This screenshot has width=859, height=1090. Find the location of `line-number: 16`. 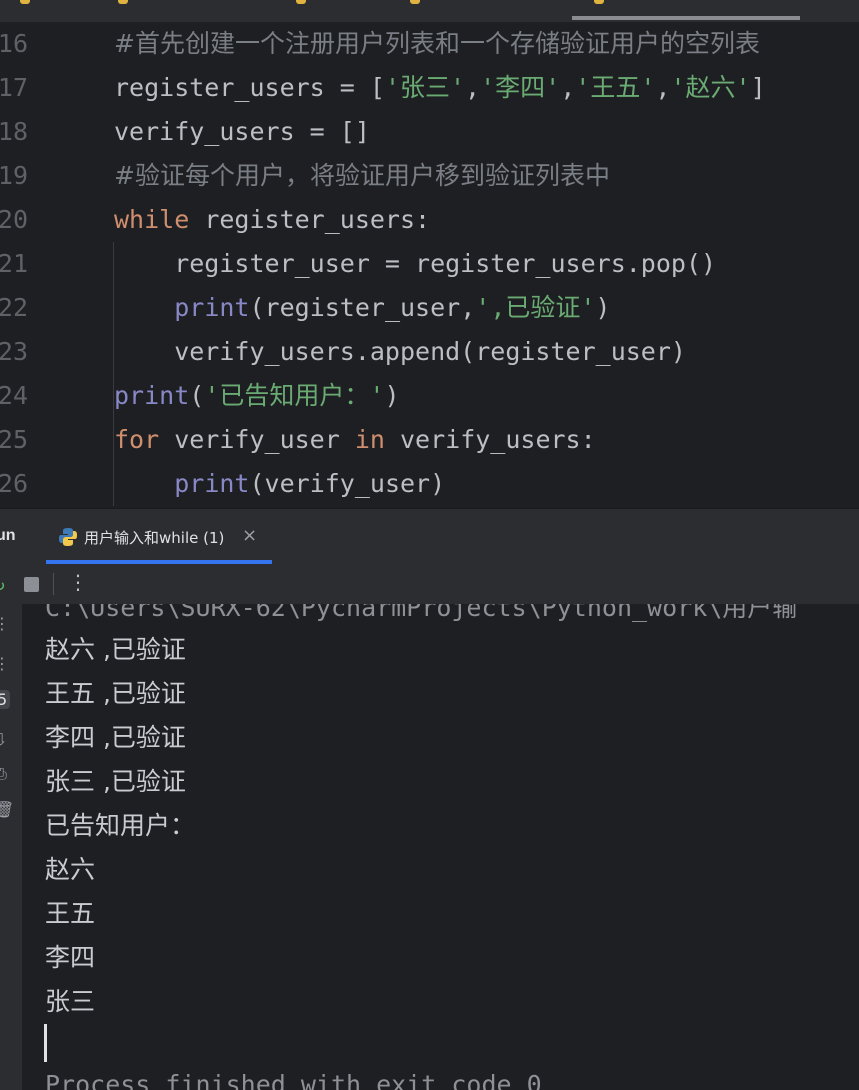

line-number: 16 is located at coordinates (14, 43).